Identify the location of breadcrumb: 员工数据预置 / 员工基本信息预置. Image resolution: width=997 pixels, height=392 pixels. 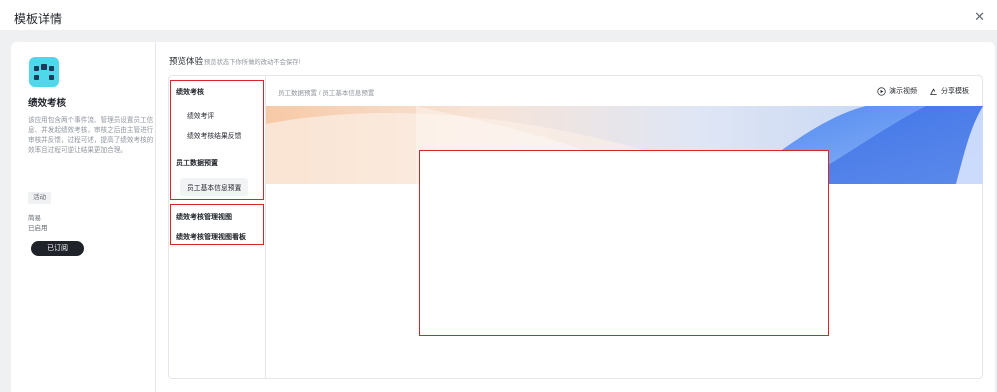
(326, 93).